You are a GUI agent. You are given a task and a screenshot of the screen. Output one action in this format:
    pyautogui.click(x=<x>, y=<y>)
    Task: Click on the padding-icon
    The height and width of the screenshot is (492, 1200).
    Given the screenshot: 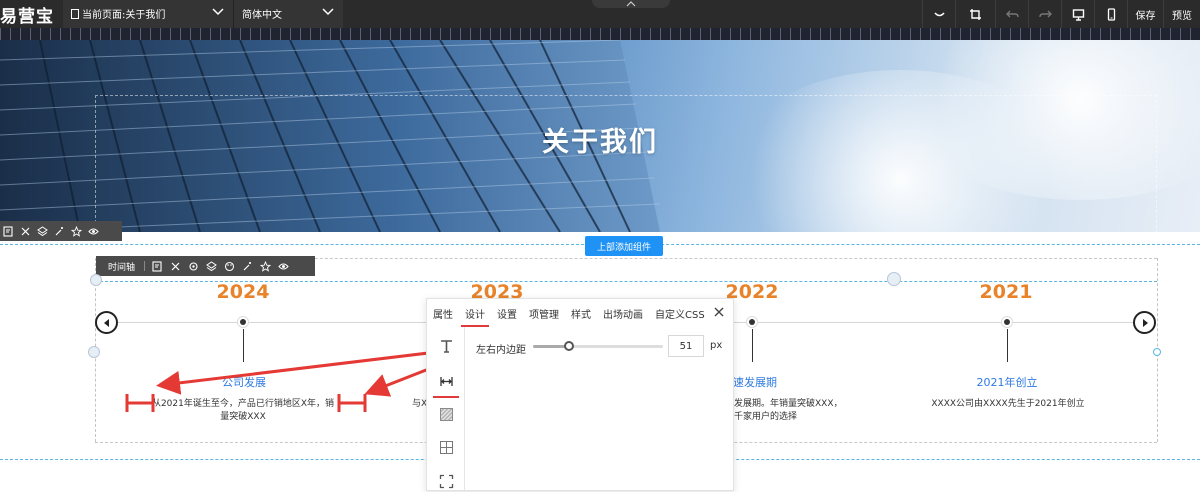 What is the action you would take?
    pyautogui.click(x=446, y=381)
    